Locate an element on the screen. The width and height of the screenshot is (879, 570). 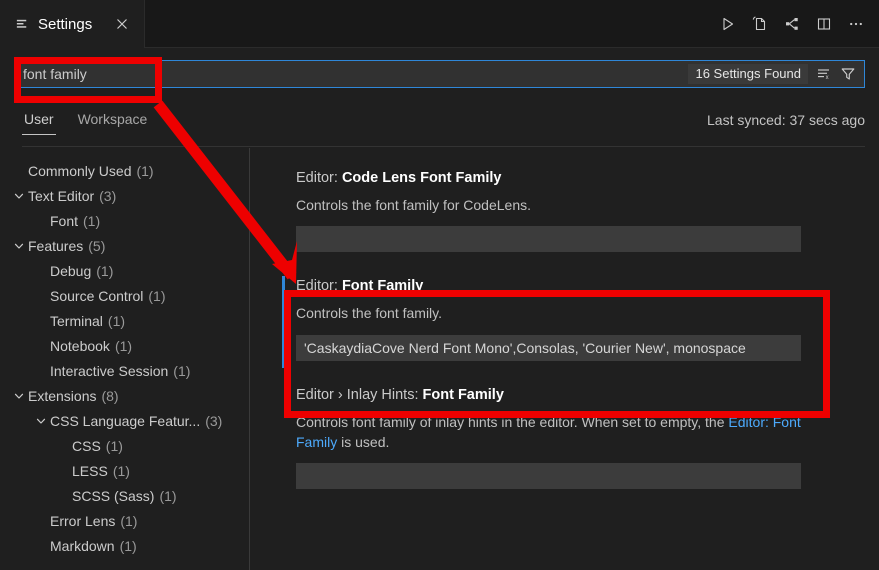
toc-item: LESS (1) is located at coordinates (124, 470).